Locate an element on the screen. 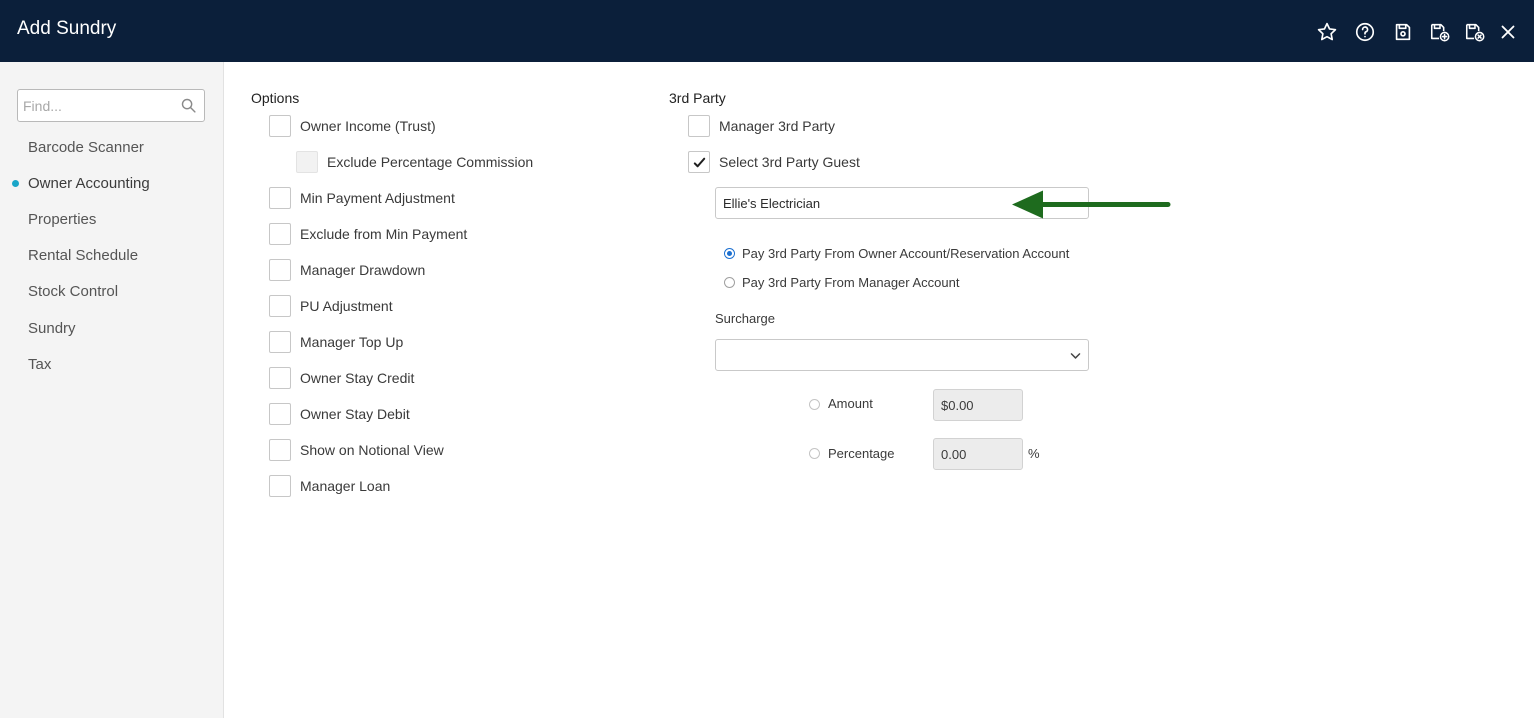 The height and width of the screenshot is (718, 1534). sidebar-item-properties: Properties is located at coordinates (62, 219).